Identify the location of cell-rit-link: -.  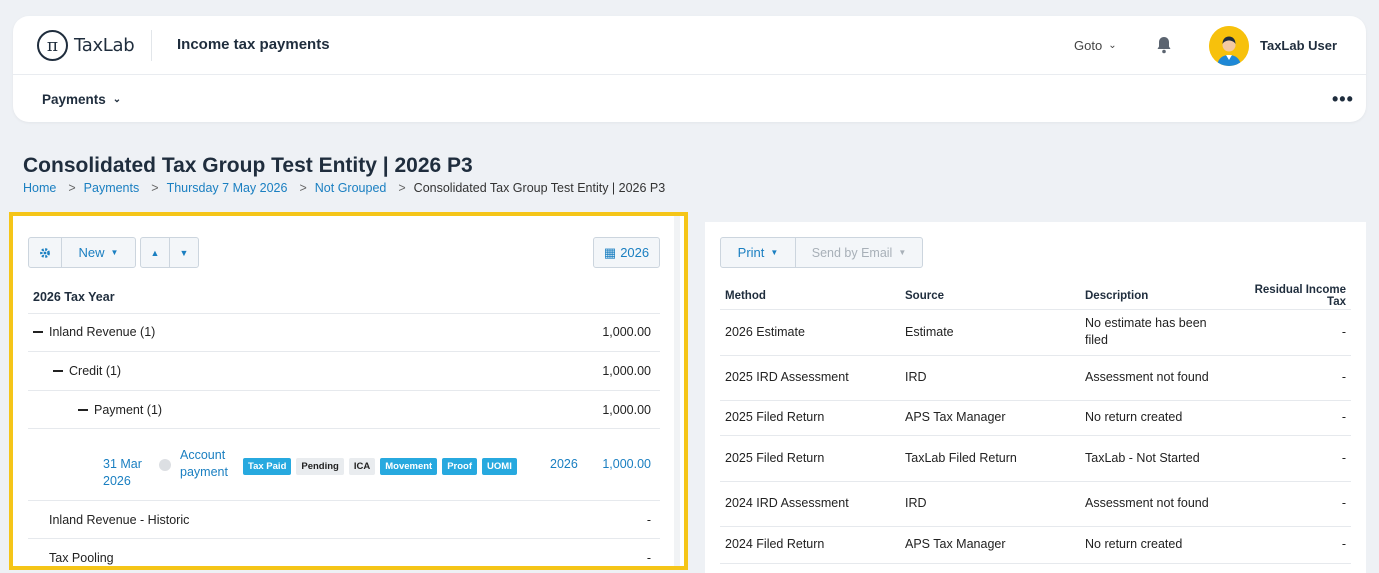
(1290, 458).